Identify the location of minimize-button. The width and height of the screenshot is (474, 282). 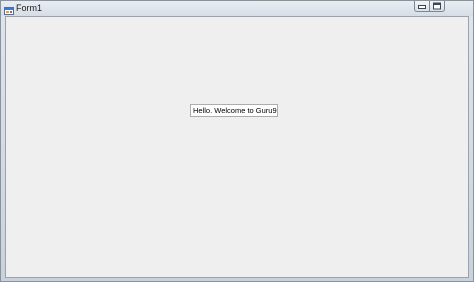
(422, 6).